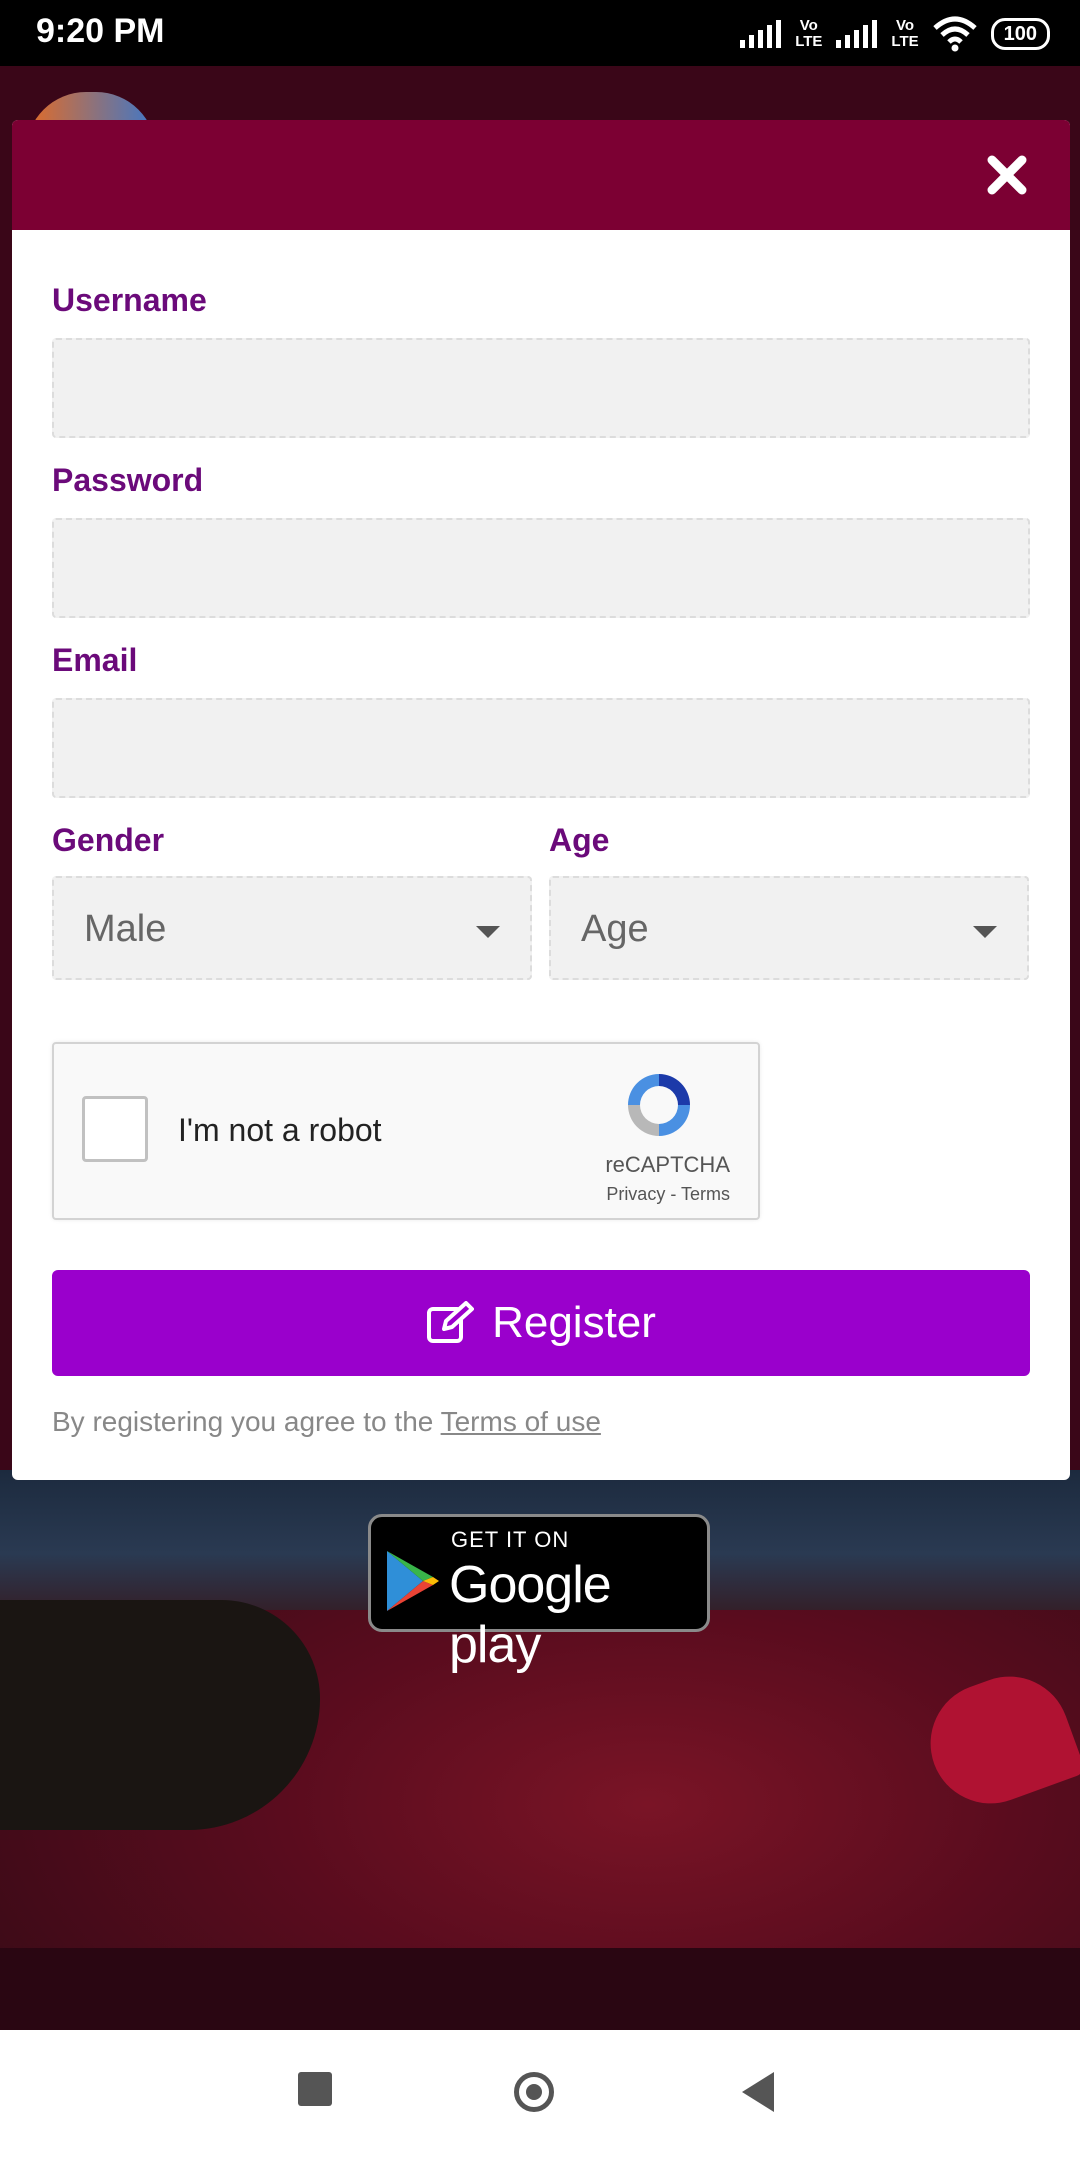 The width and height of the screenshot is (1080, 2160). What do you see at coordinates (280, 1130) in the screenshot?
I see `recaptcha-text: I'm not a robot` at bounding box center [280, 1130].